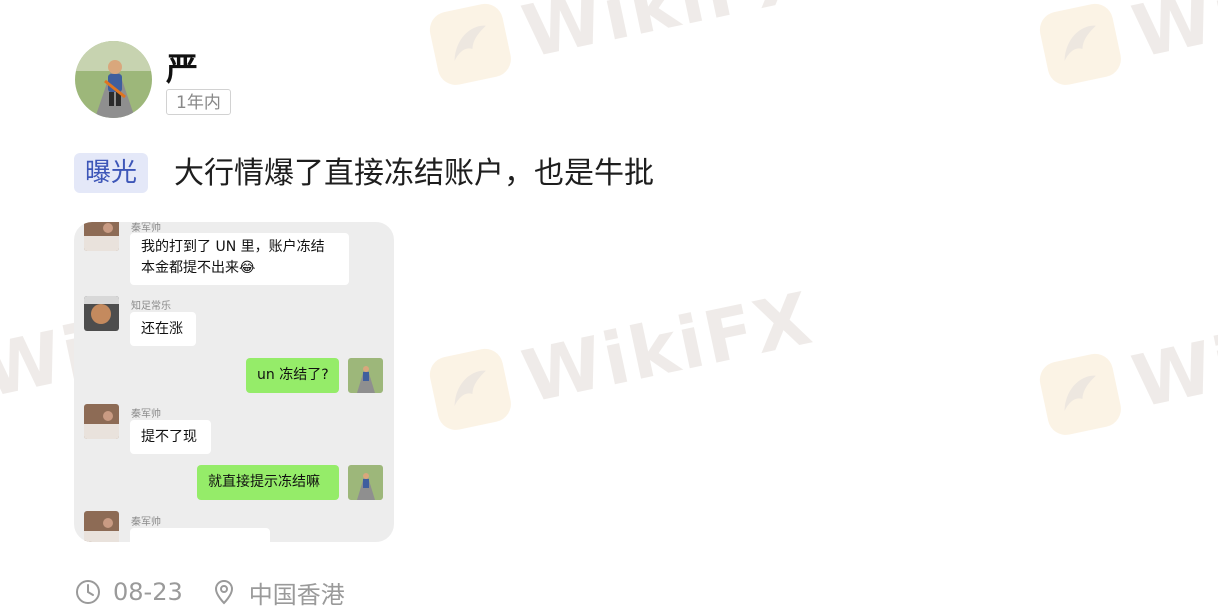 This screenshot has width=1218, height=614. What do you see at coordinates (111, 173) in the screenshot?
I see `exposure-tag: 曝光` at bounding box center [111, 173].